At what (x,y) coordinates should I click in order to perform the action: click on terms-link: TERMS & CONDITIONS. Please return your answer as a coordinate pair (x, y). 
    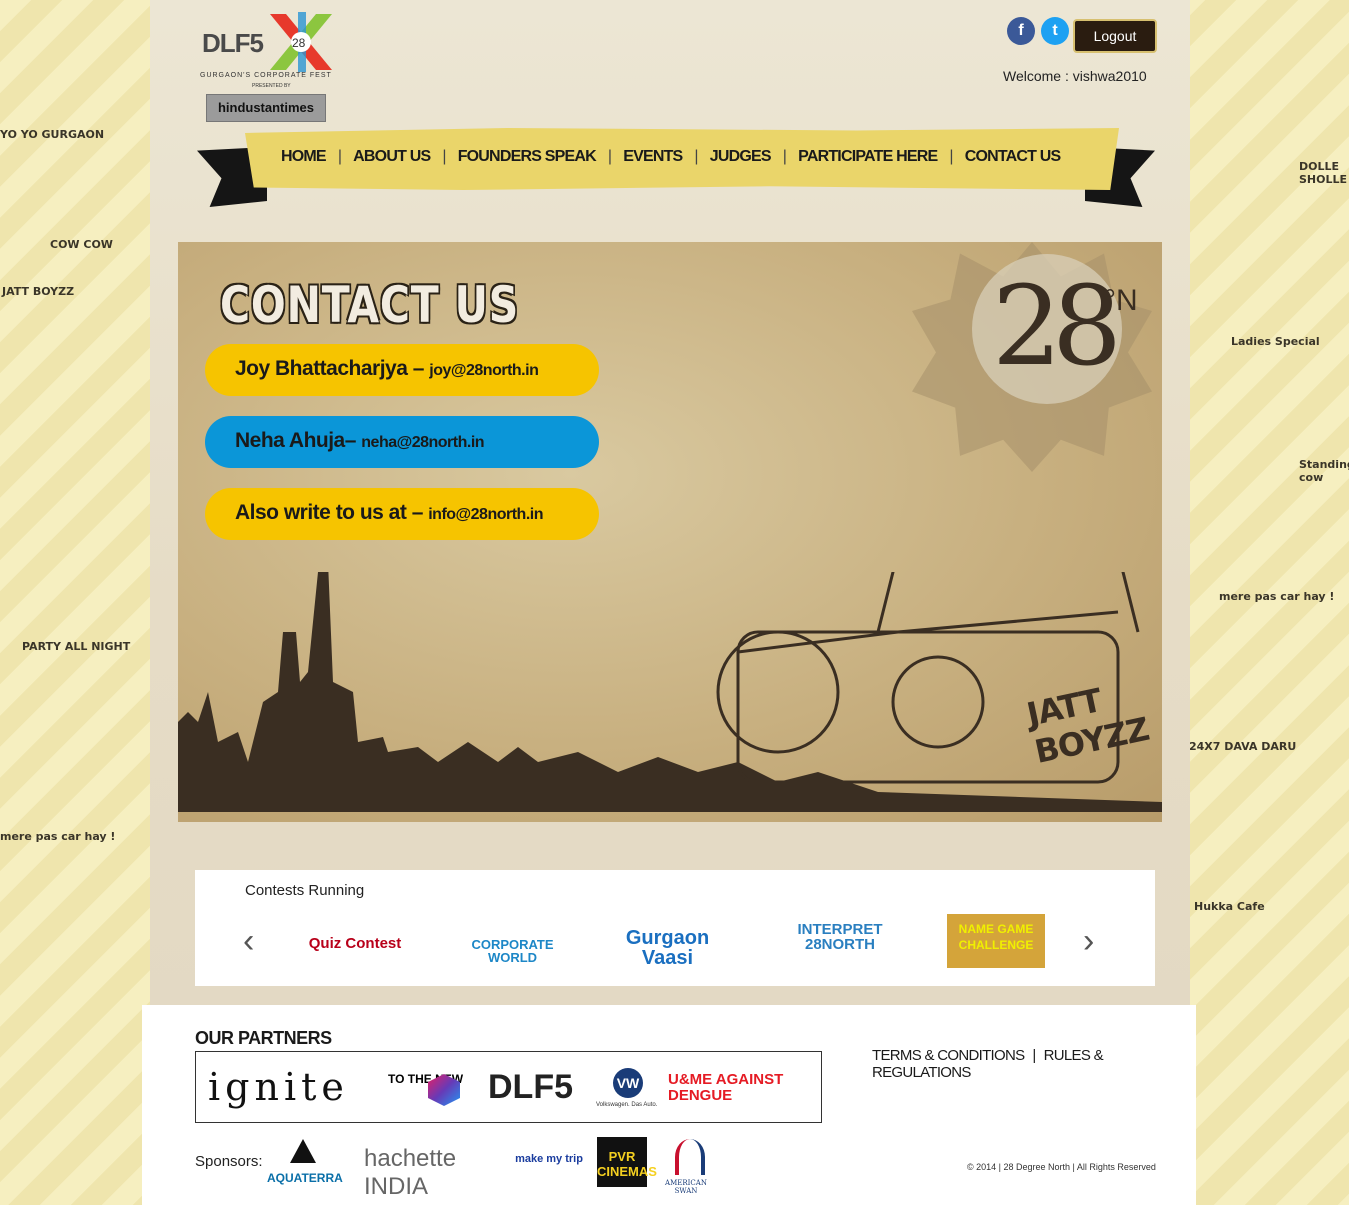
    Looking at the image, I should click on (948, 1055).